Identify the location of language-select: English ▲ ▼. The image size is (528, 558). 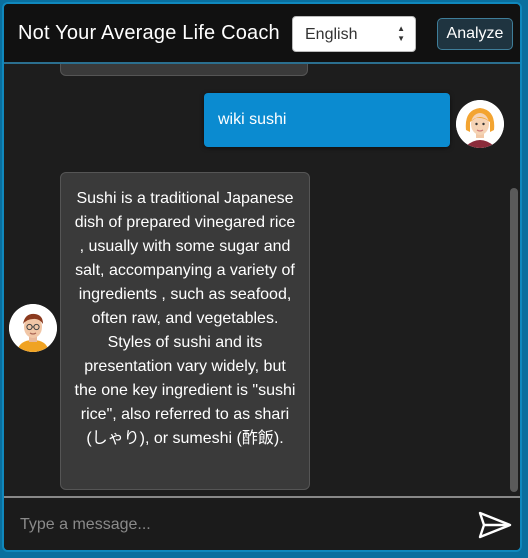
(354, 34).